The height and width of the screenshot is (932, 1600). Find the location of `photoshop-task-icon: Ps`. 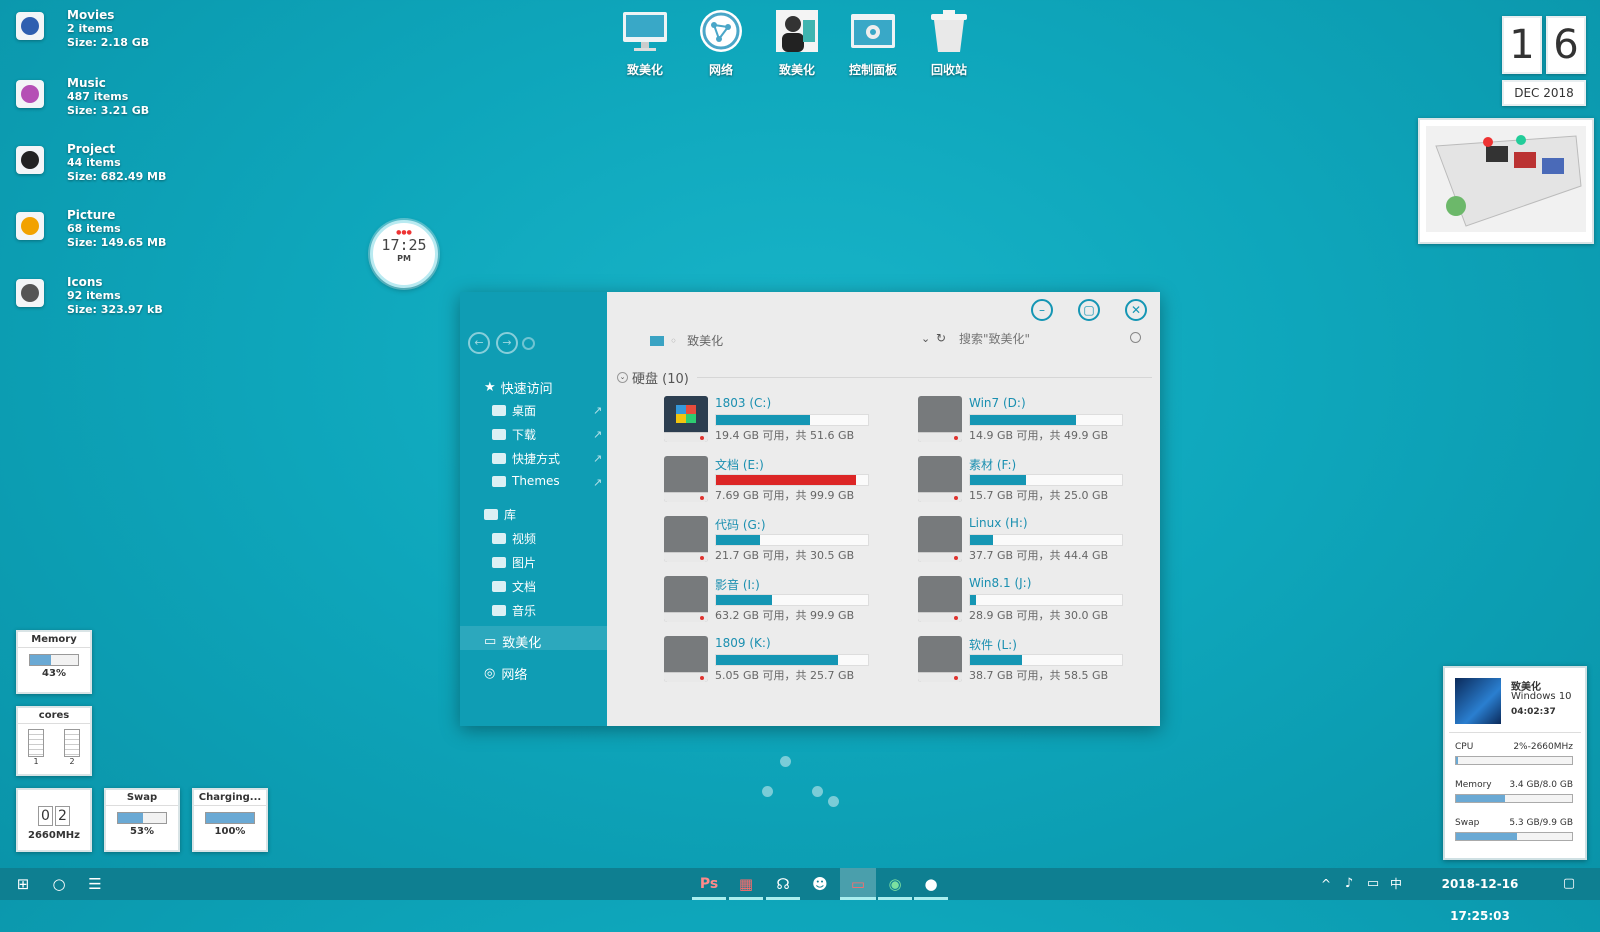

photoshop-task-icon: Ps is located at coordinates (709, 884).